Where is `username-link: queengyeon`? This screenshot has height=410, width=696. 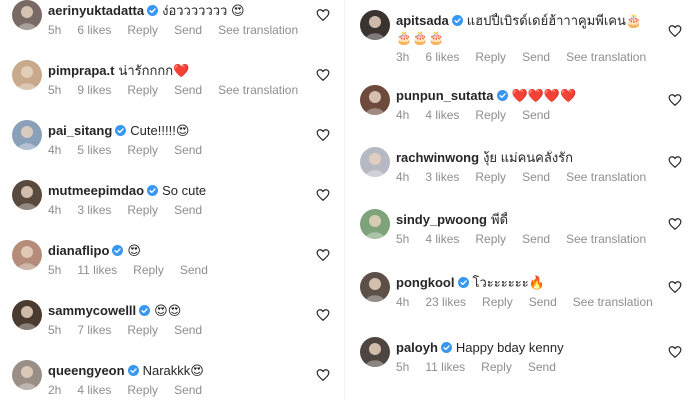 username-link: queengyeon is located at coordinates (86, 370).